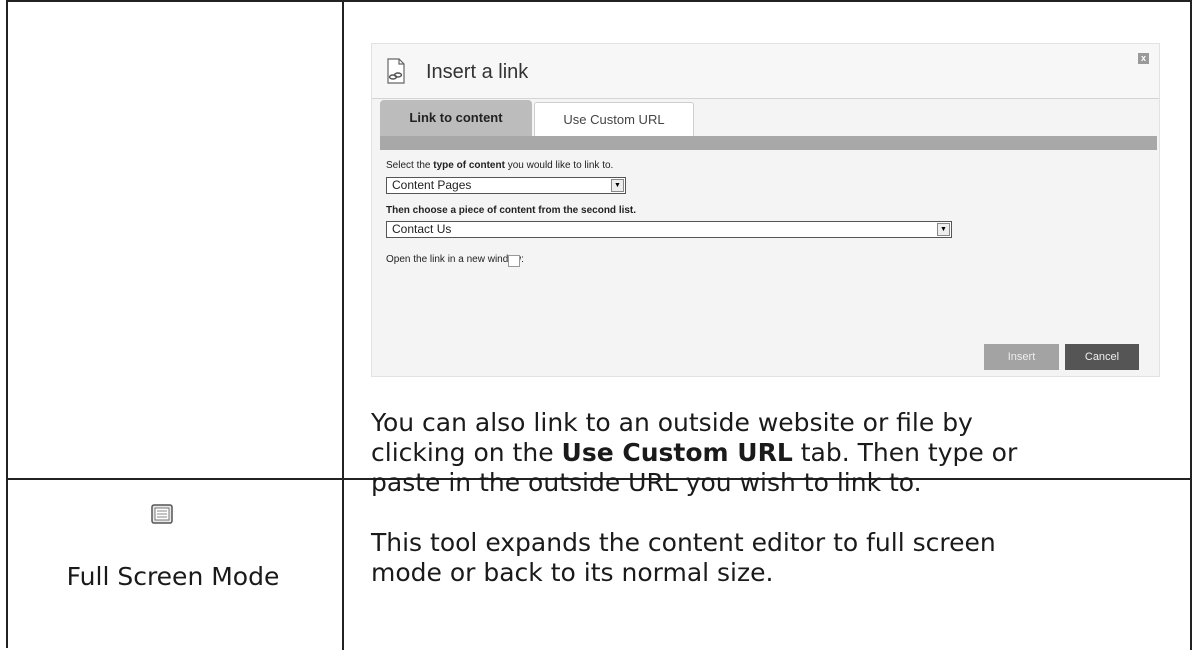 The width and height of the screenshot is (1193, 650). What do you see at coordinates (477, 72) in the screenshot?
I see `dialog-title: Insert a link` at bounding box center [477, 72].